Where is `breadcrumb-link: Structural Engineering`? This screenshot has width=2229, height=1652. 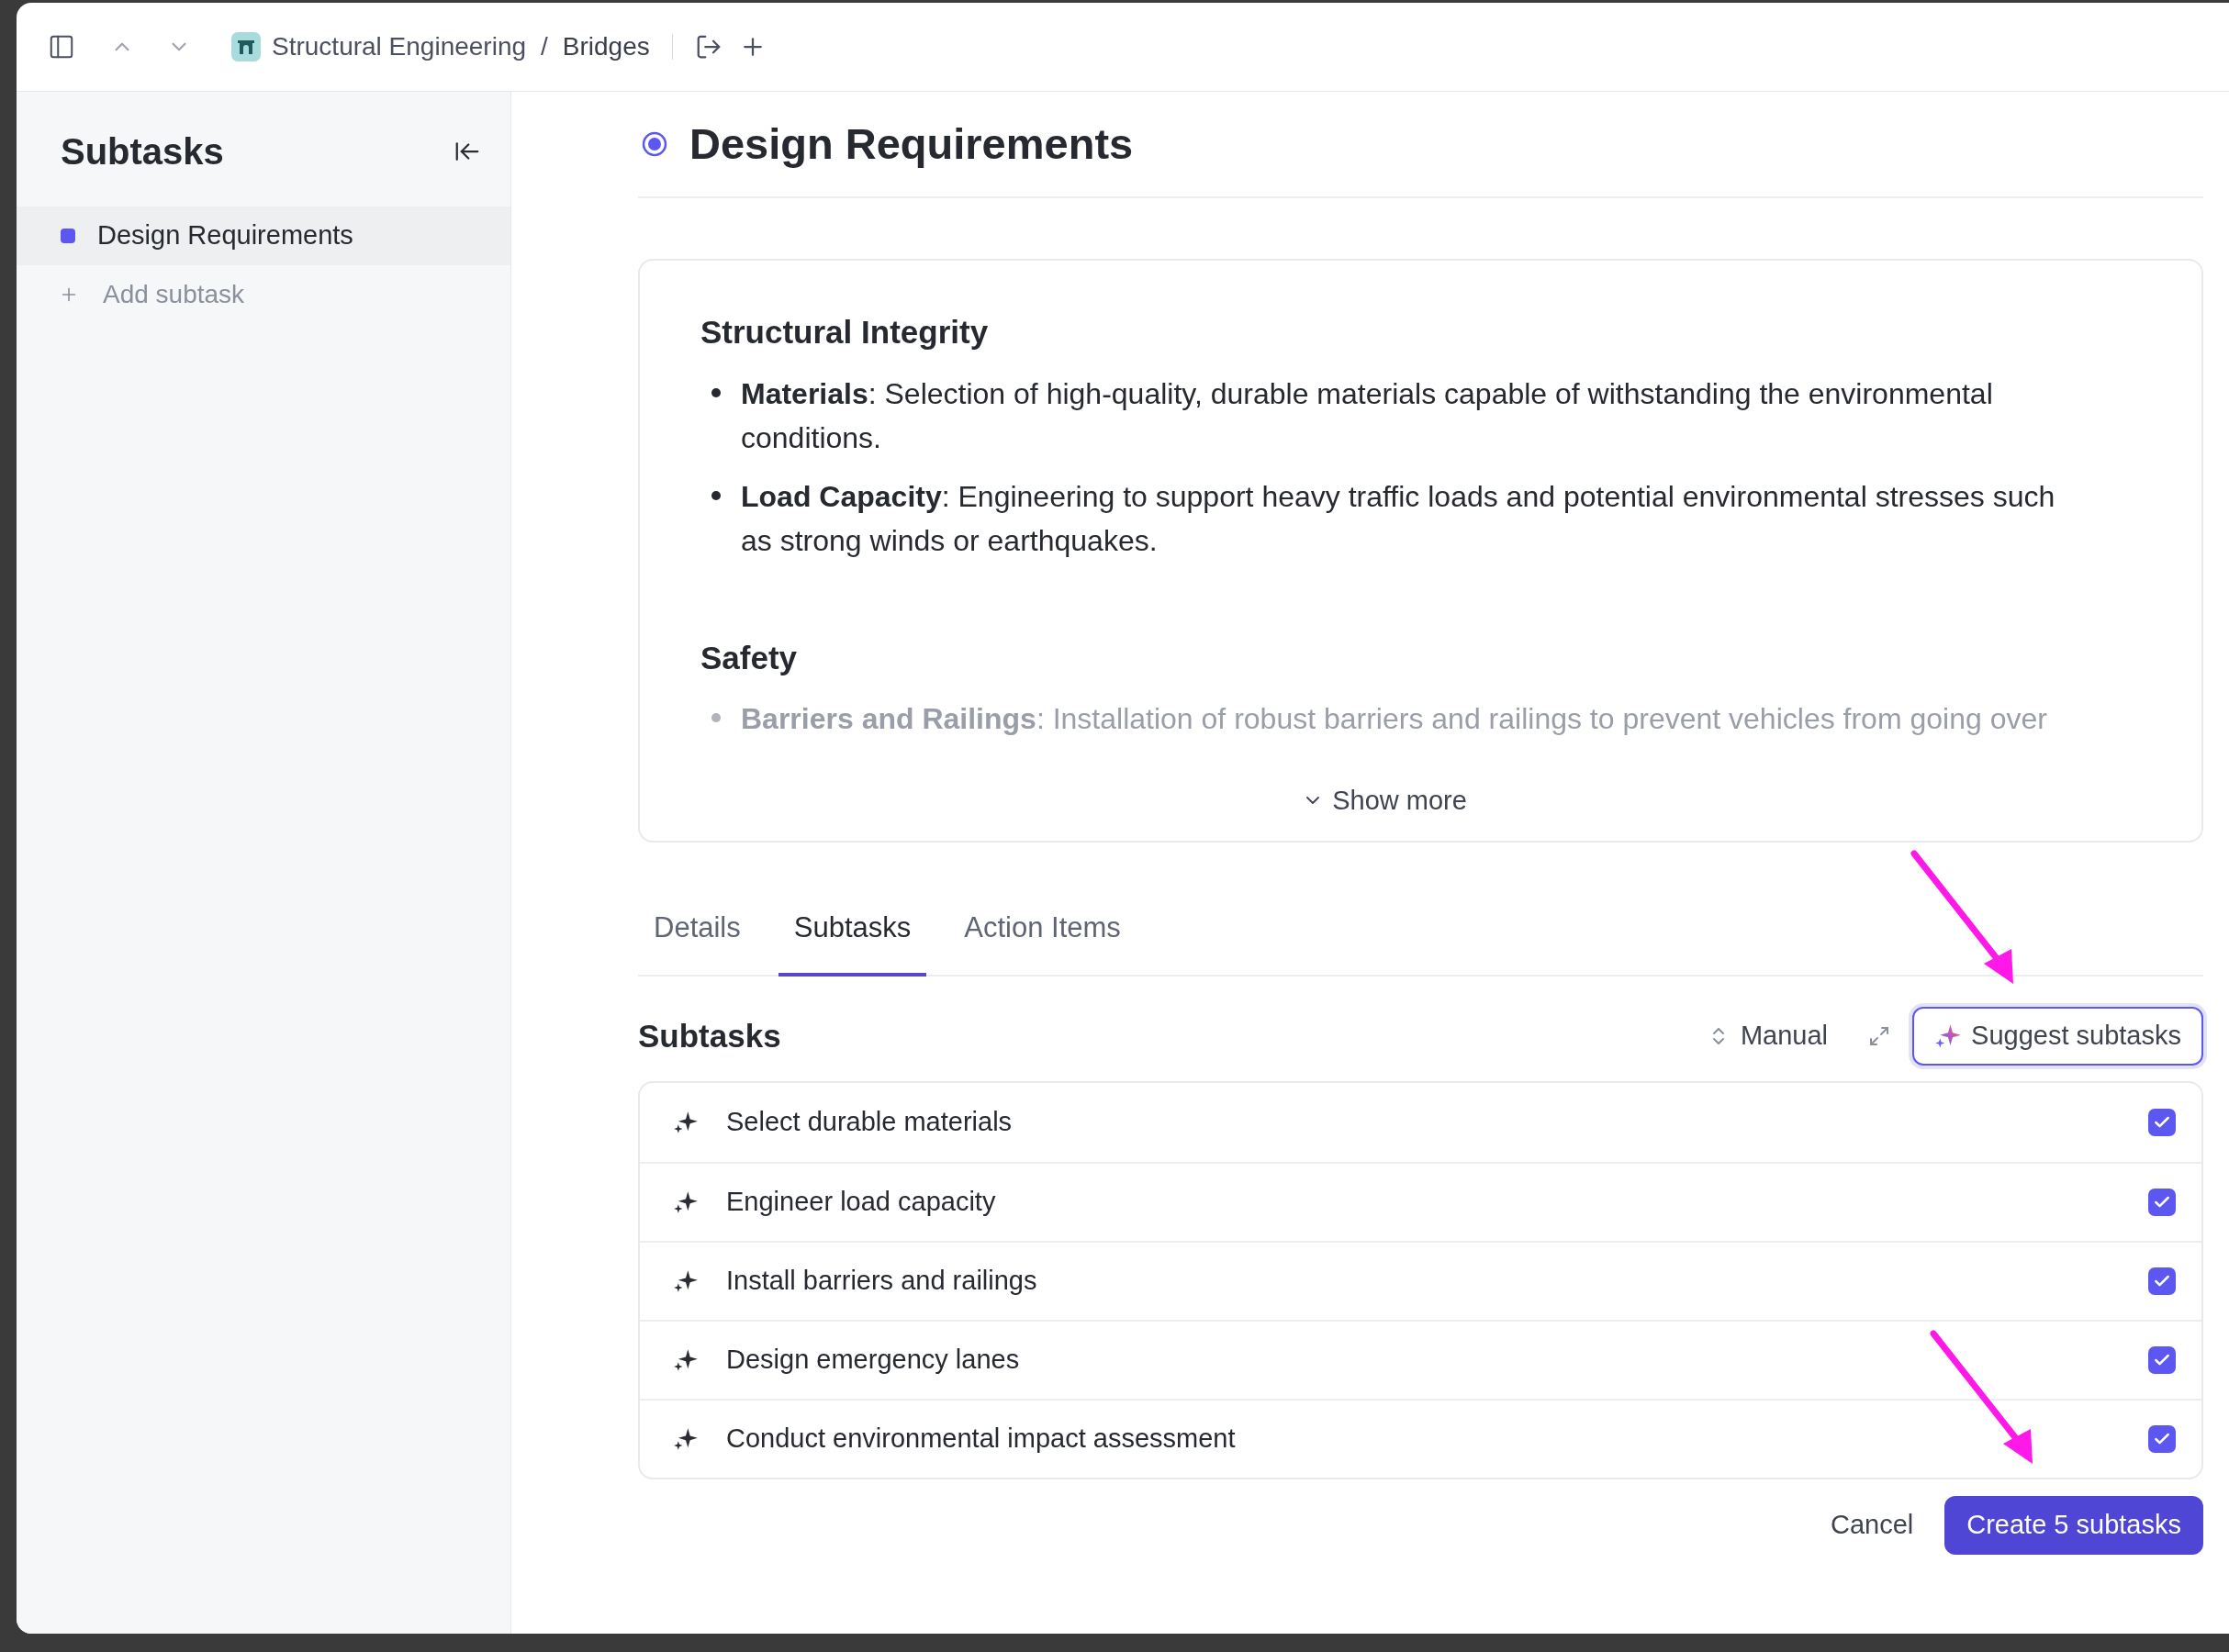 breadcrumb-link: Structural Engineering is located at coordinates (399, 47).